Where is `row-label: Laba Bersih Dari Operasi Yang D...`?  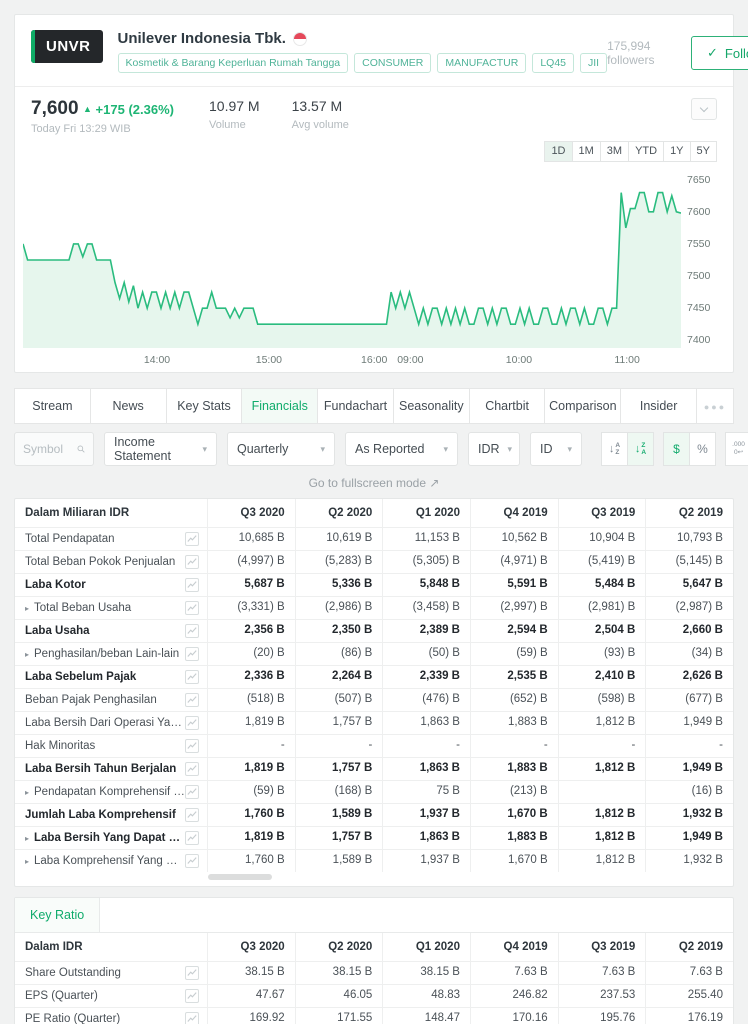 row-label: Laba Bersih Dari Operasi Yang D... is located at coordinates (111, 723).